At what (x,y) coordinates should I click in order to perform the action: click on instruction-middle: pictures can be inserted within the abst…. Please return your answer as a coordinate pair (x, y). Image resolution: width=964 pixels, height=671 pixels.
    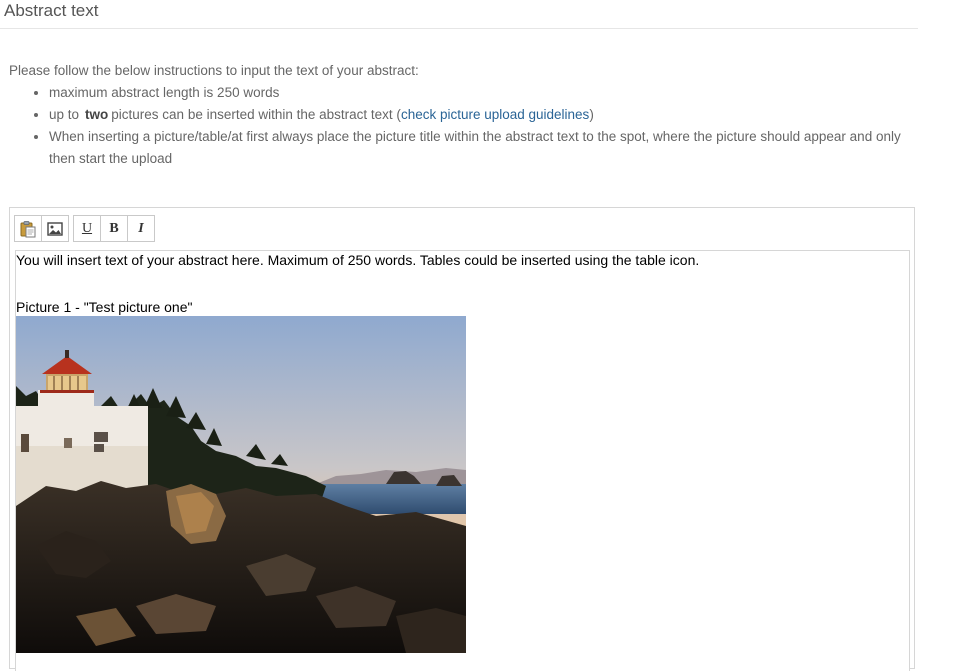
    Looking at the image, I should click on (256, 114).